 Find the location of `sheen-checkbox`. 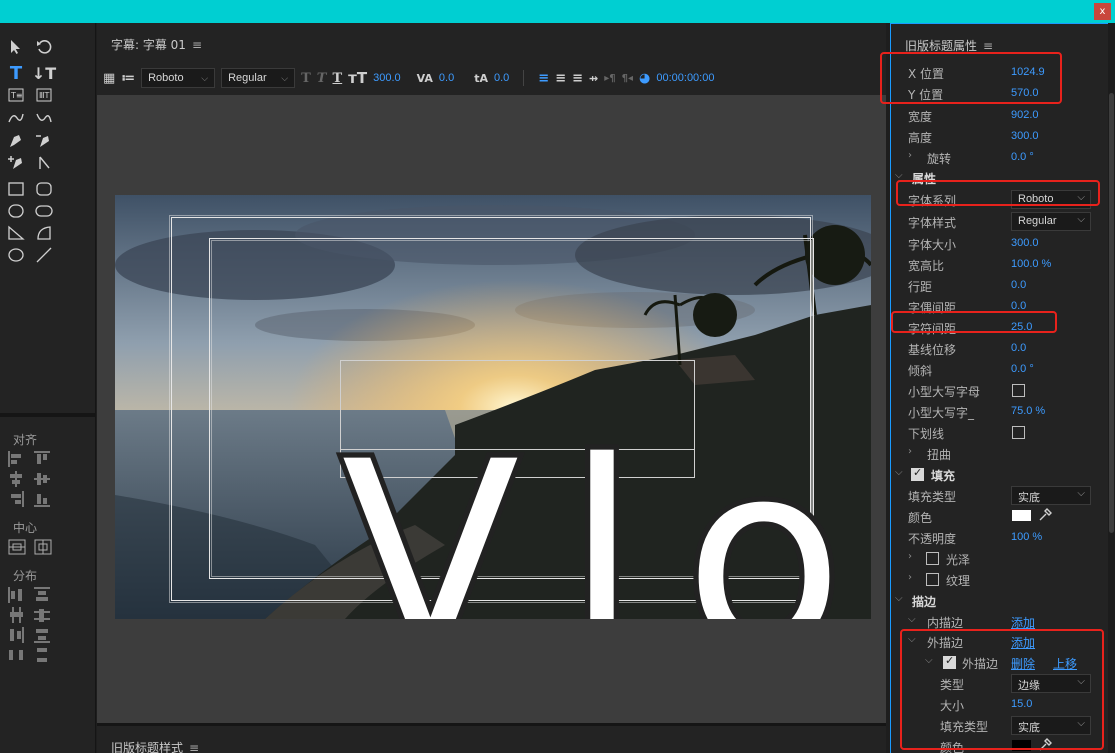

sheen-checkbox is located at coordinates (932, 558).